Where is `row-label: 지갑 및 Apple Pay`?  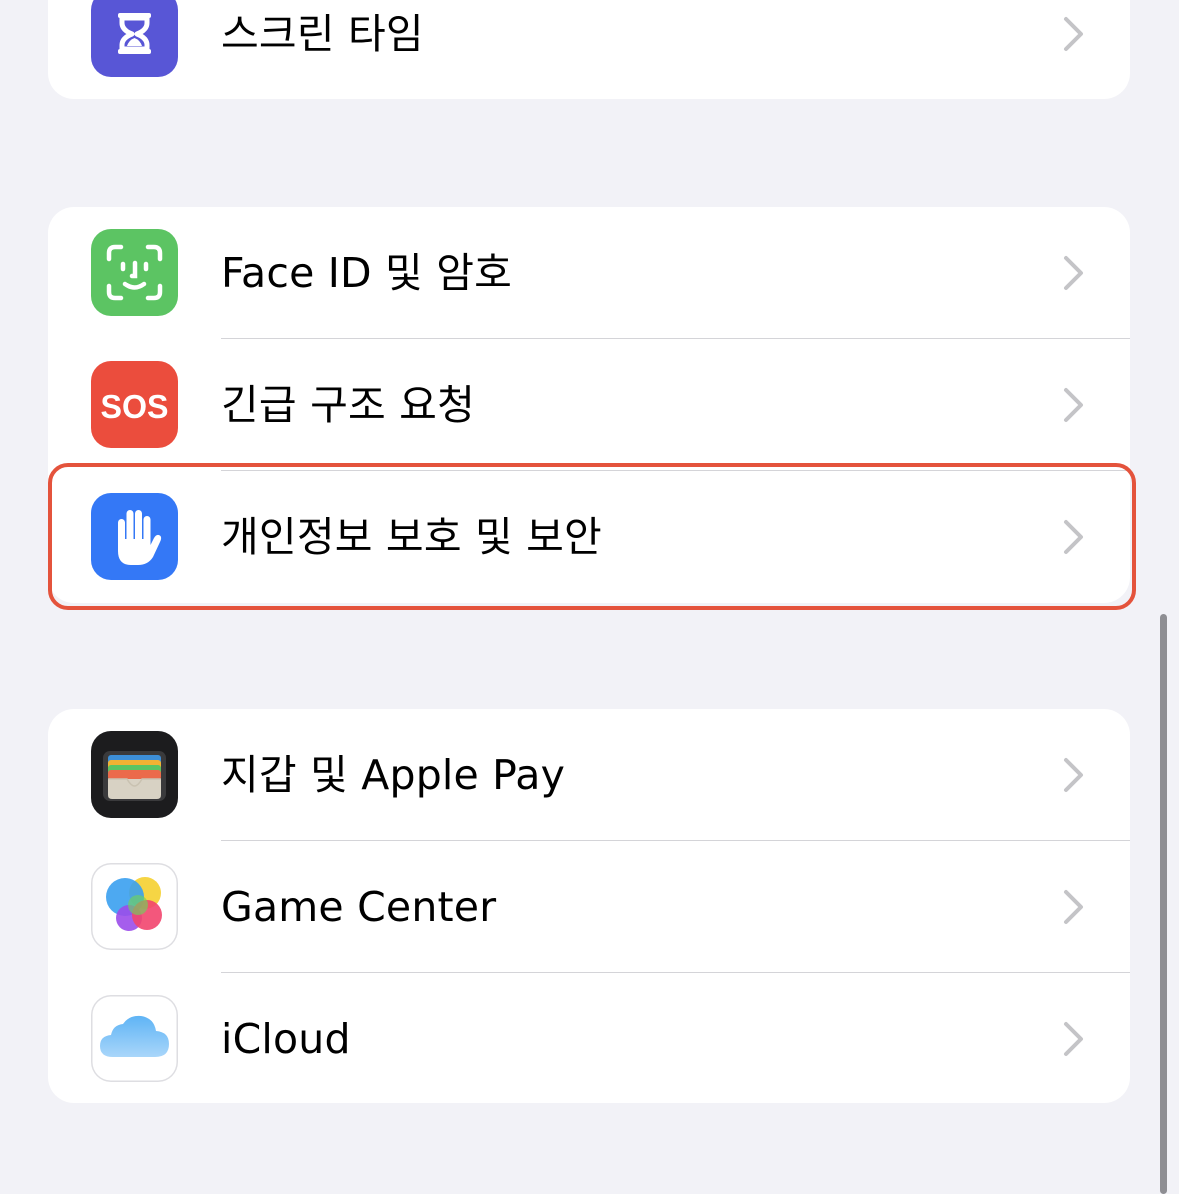 row-label: 지갑 및 Apple Pay is located at coordinates (393, 775).